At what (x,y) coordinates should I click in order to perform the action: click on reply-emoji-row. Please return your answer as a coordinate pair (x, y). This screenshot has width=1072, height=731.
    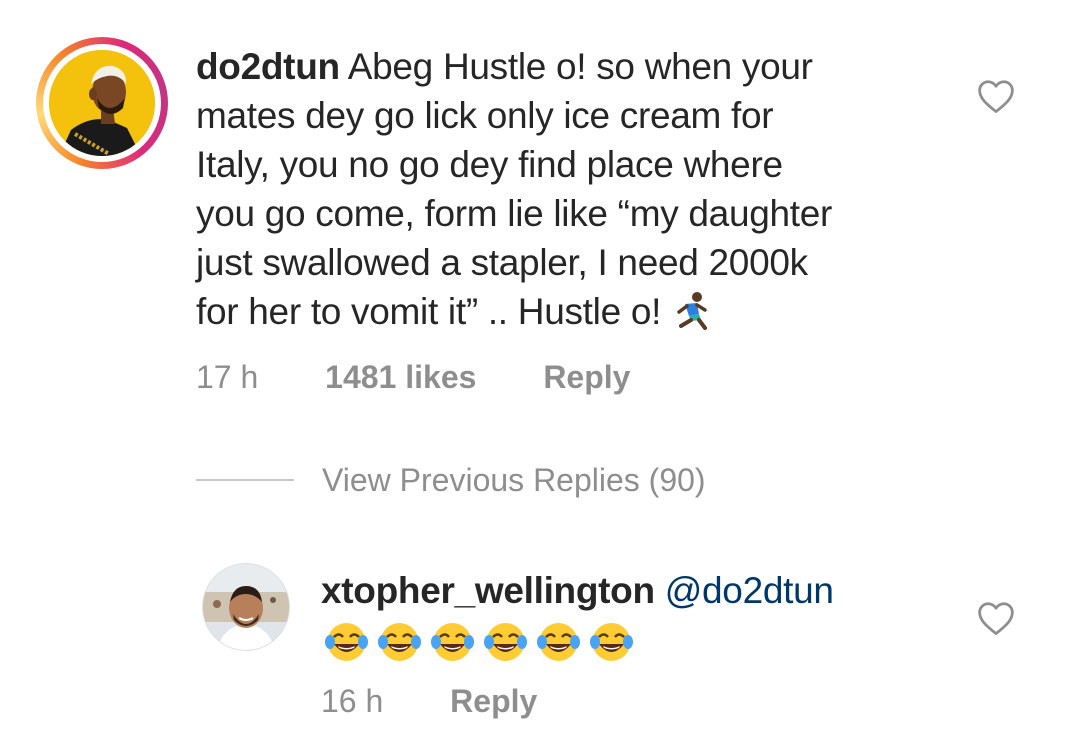
    Looking at the image, I should click on (479, 642).